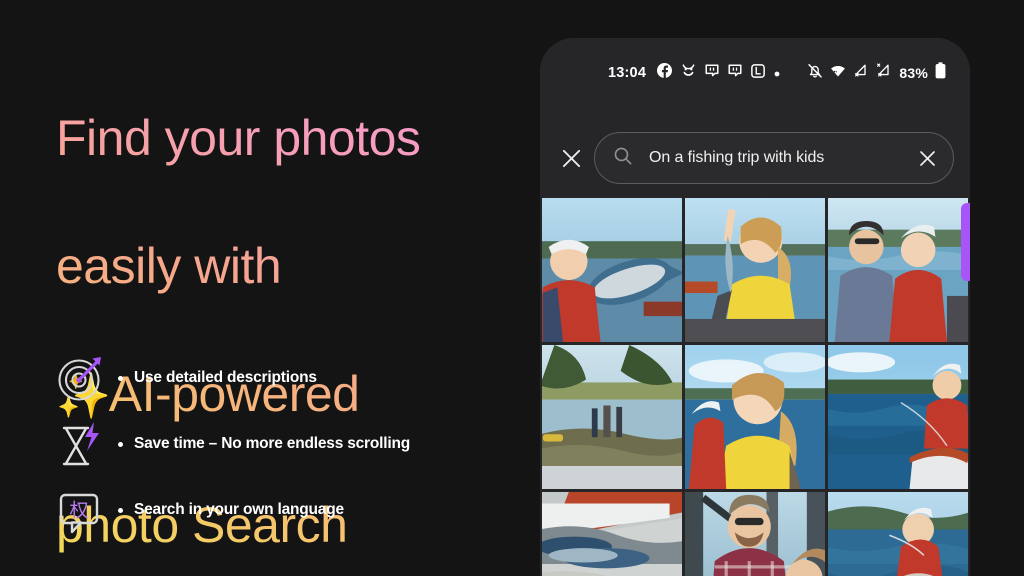 The image size is (1024, 576). Describe the element at coordinates (965, 242) in the screenshot. I see `scrollbar-thumb` at that location.